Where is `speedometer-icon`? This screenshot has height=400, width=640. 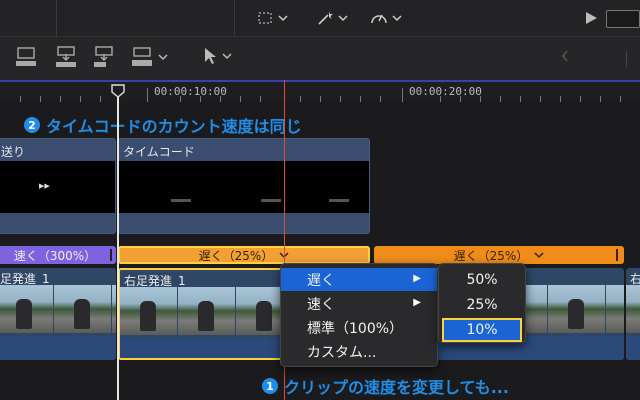
speedometer-icon is located at coordinates (379, 19).